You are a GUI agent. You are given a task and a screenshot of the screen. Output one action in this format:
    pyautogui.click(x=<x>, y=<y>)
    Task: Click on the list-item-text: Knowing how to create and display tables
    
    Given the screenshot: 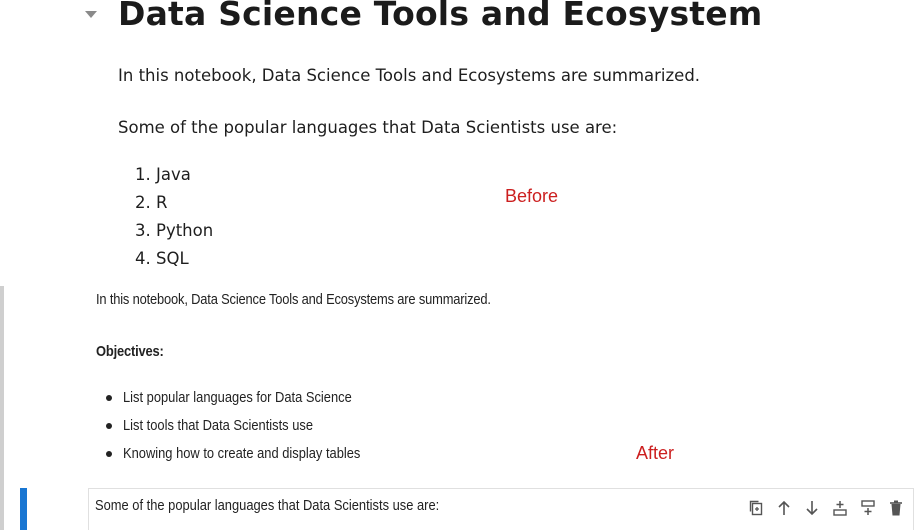 What is the action you would take?
    pyautogui.click(x=242, y=453)
    